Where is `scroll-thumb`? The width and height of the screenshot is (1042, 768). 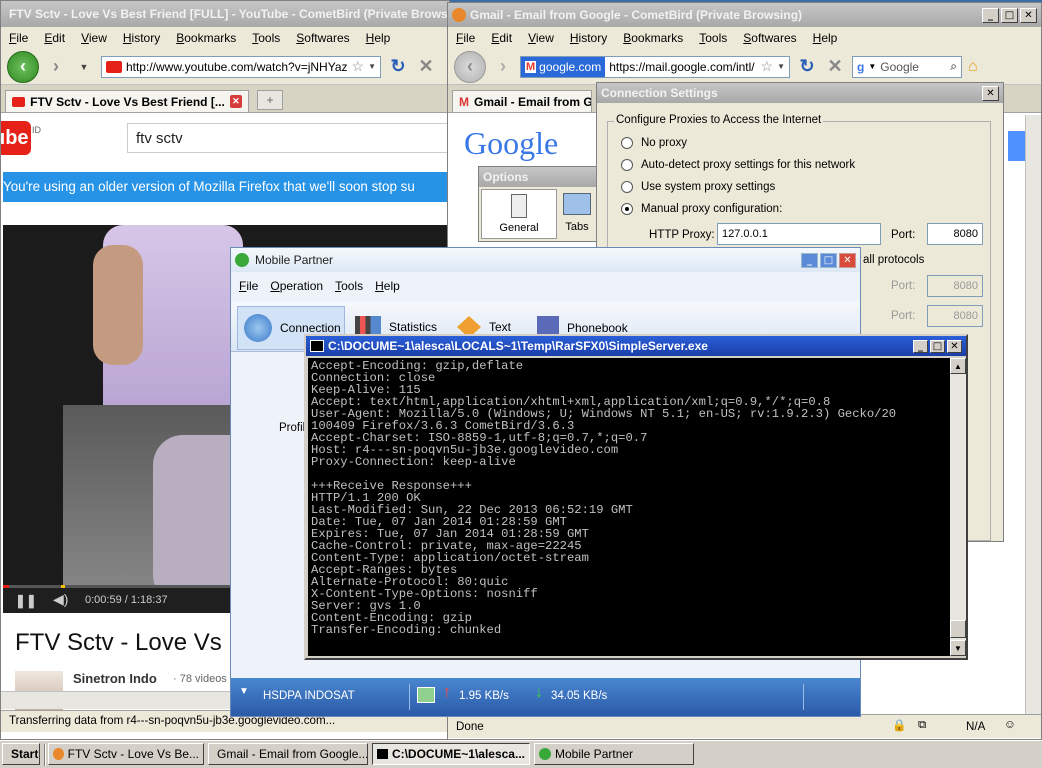
scroll-thumb is located at coordinates (958, 629).